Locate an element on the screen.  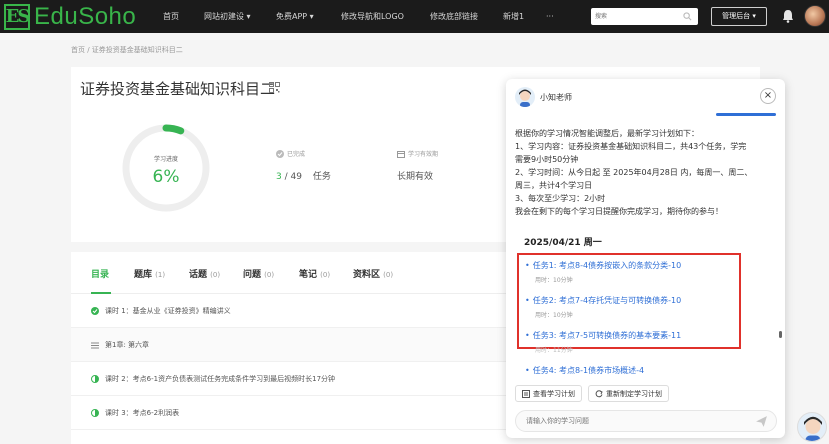
chat-actions: 查看学习计划 重新制定学习计划 is located at coordinates (592, 393).